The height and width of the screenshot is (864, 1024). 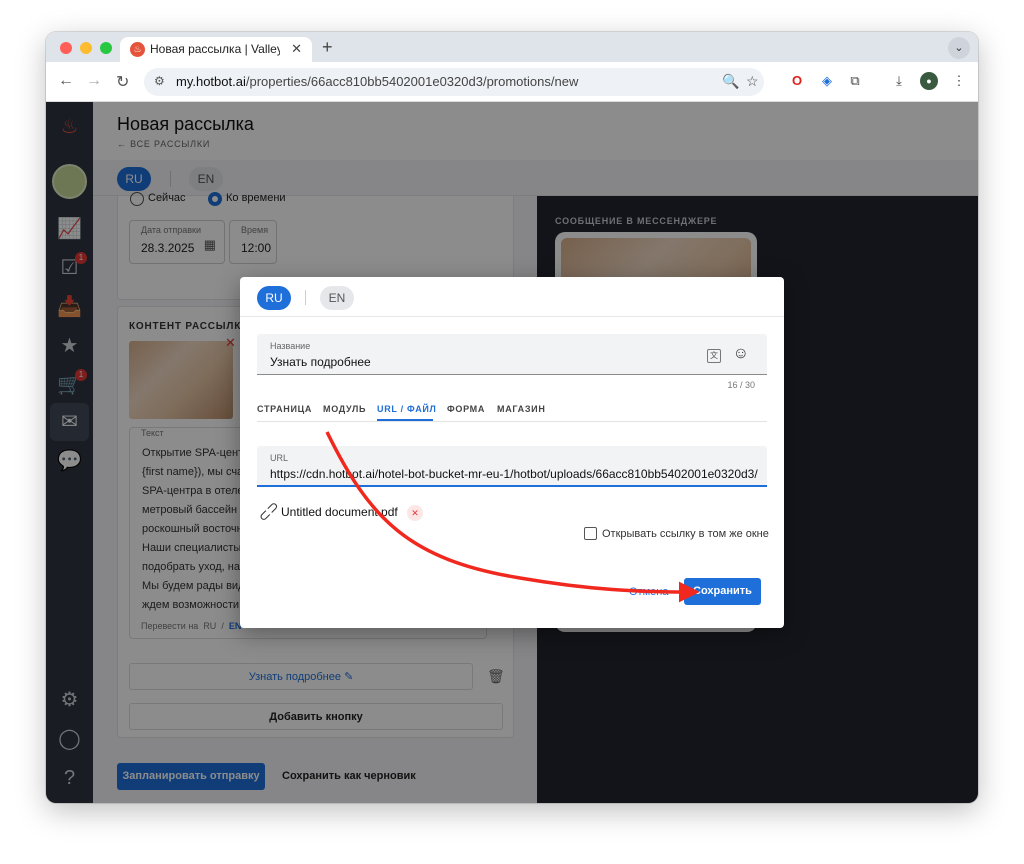 What do you see at coordinates (274, 298) in the screenshot?
I see `modal-lang-ru: RU` at bounding box center [274, 298].